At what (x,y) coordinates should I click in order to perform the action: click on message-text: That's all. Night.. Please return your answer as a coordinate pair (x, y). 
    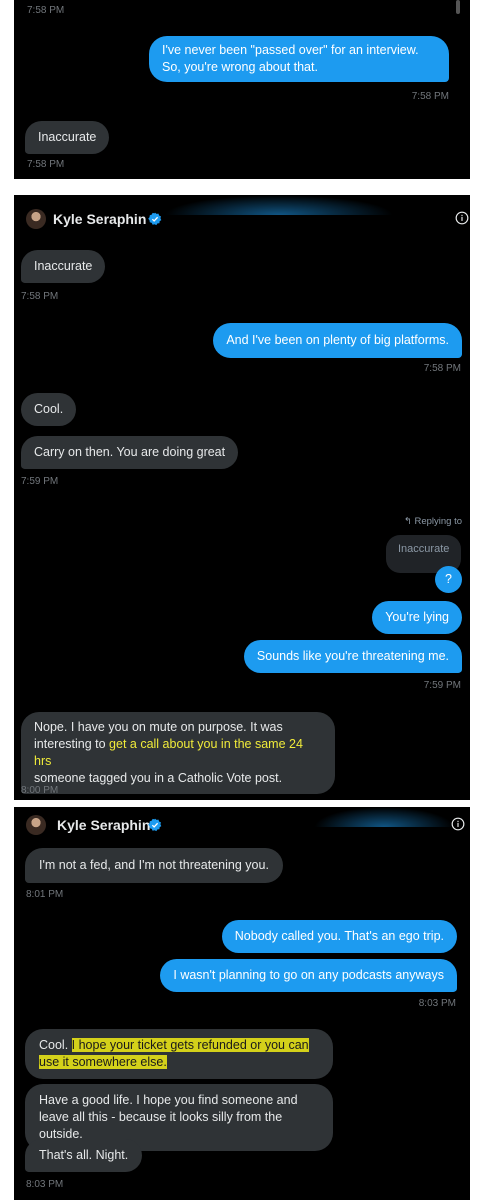
    Looking at the image, I should click on (84, 1155).